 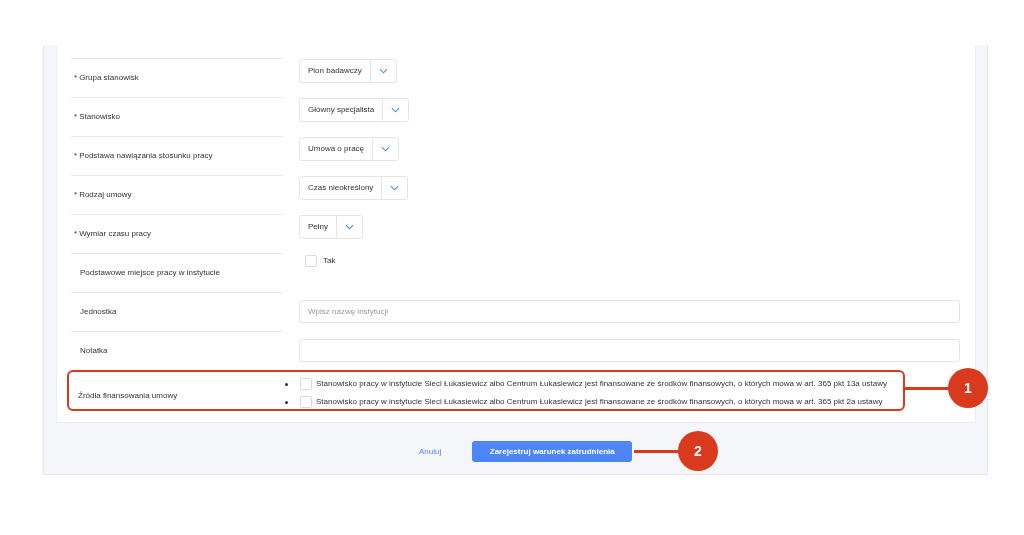 What do you see at coordinates (128, 395) in the screenshot?
I see `field-label: Źródła finansowania umowy` at bounding box center [128, 395].